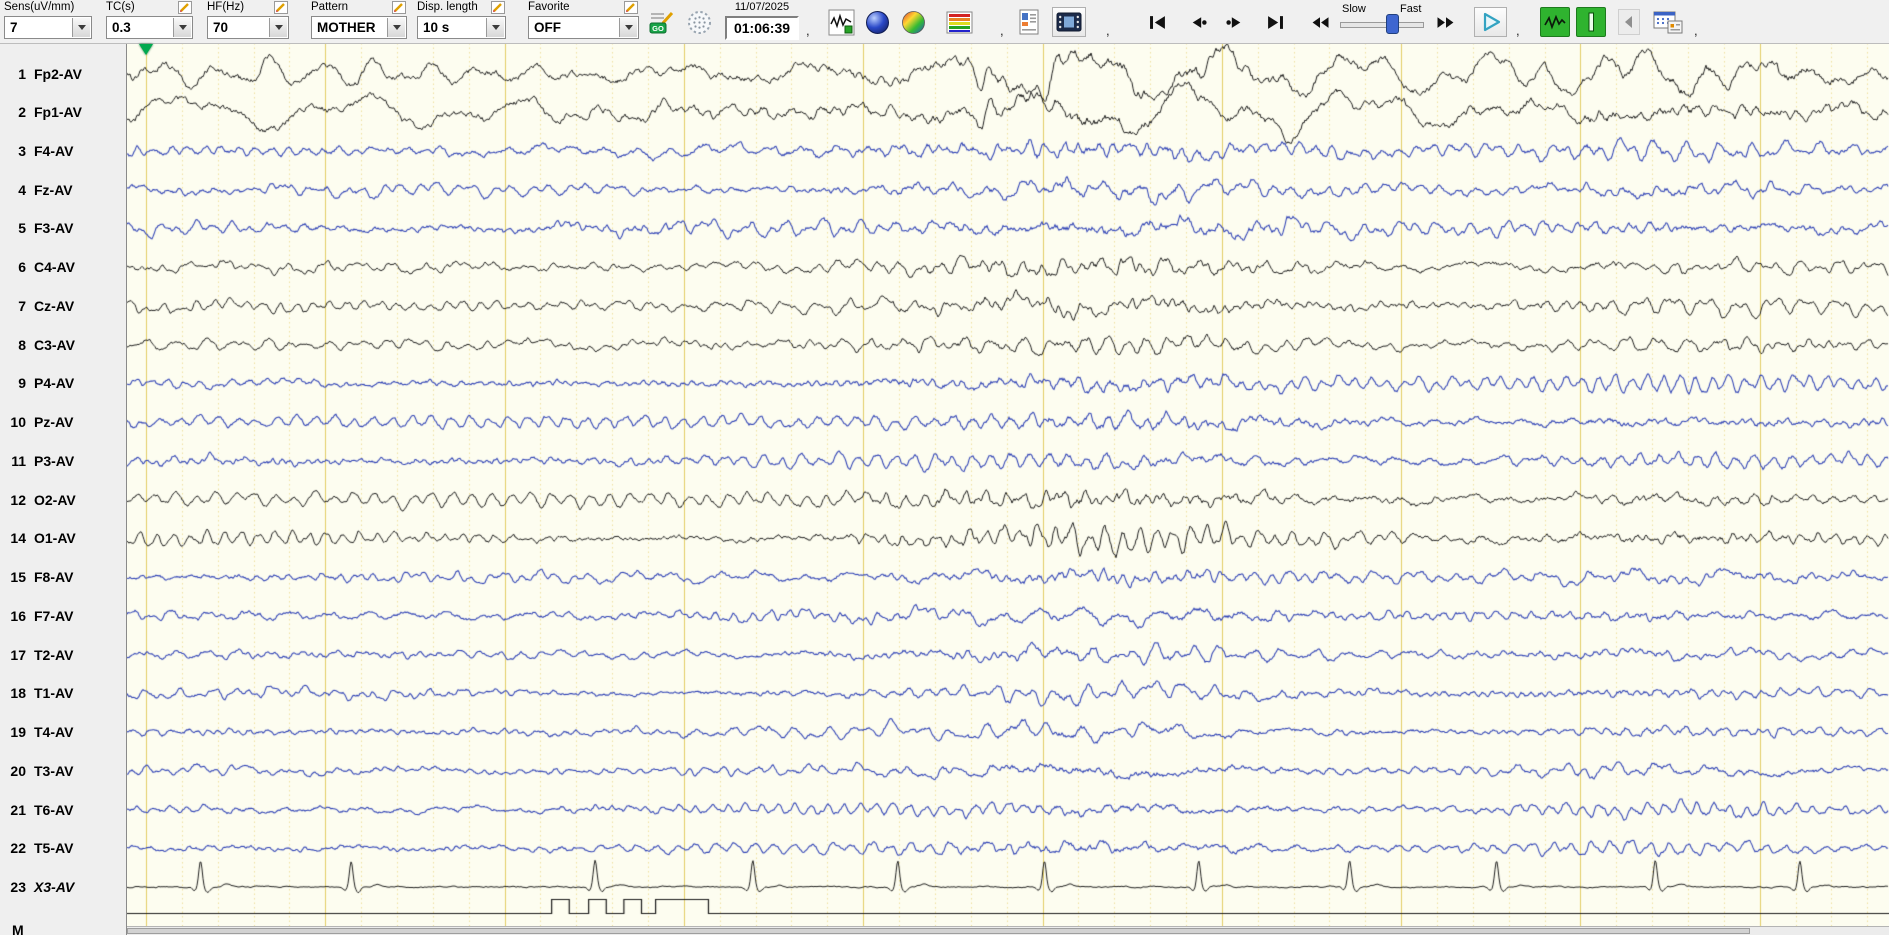 This screenshot has width=1889, height=935. I want to click on channel-row: 10 Pz-AV, so click(63, 422).